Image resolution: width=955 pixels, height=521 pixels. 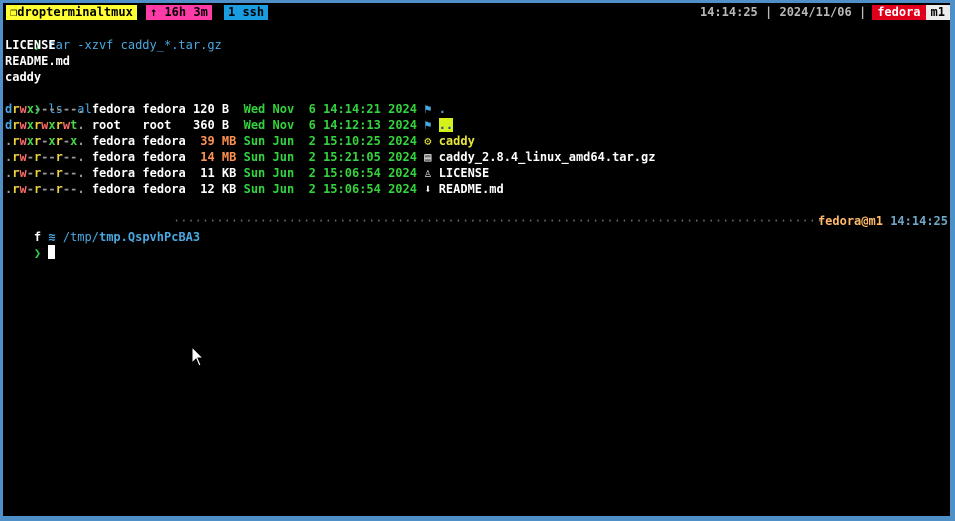 I want to click on ls-date: Sun Jun 2 15:21:05 2024, so click(x=330, y=157).